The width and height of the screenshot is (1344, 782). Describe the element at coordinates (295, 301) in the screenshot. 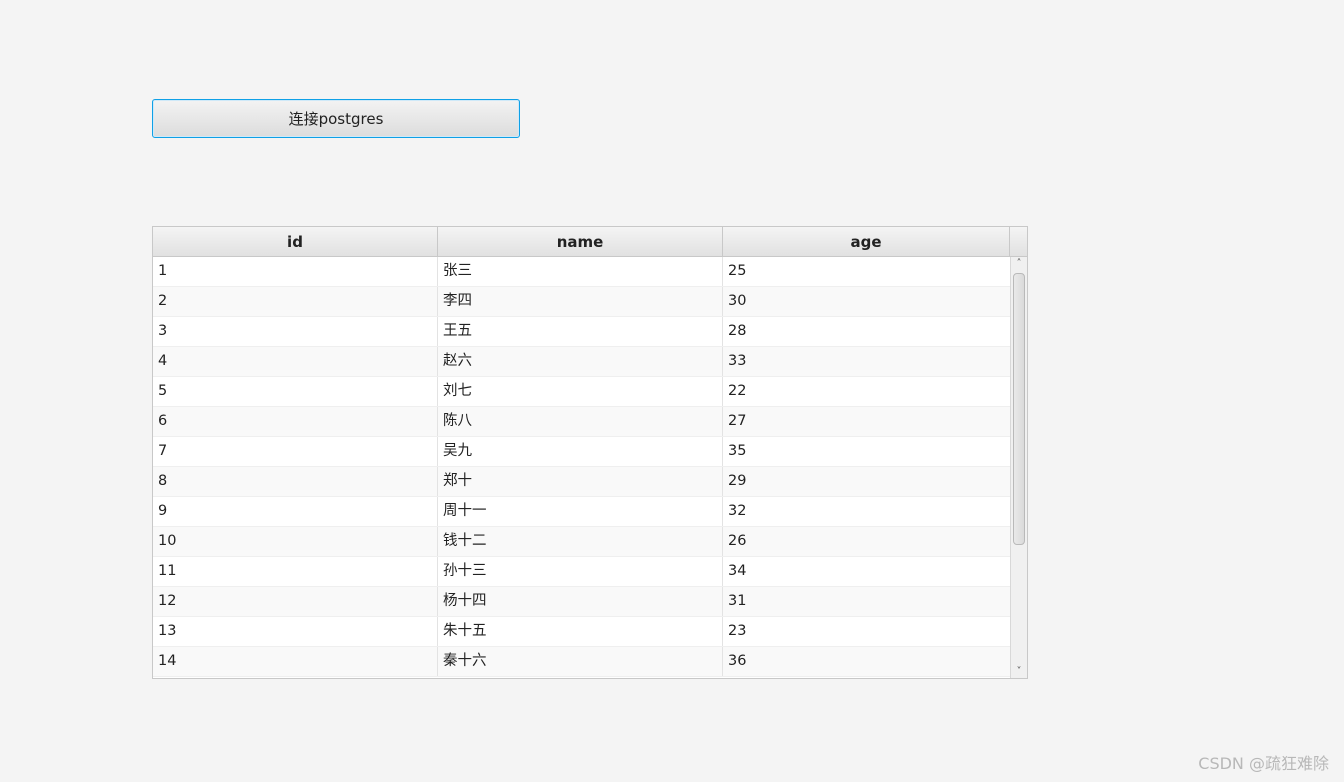

I see `table-cell-id: 2` at that location.